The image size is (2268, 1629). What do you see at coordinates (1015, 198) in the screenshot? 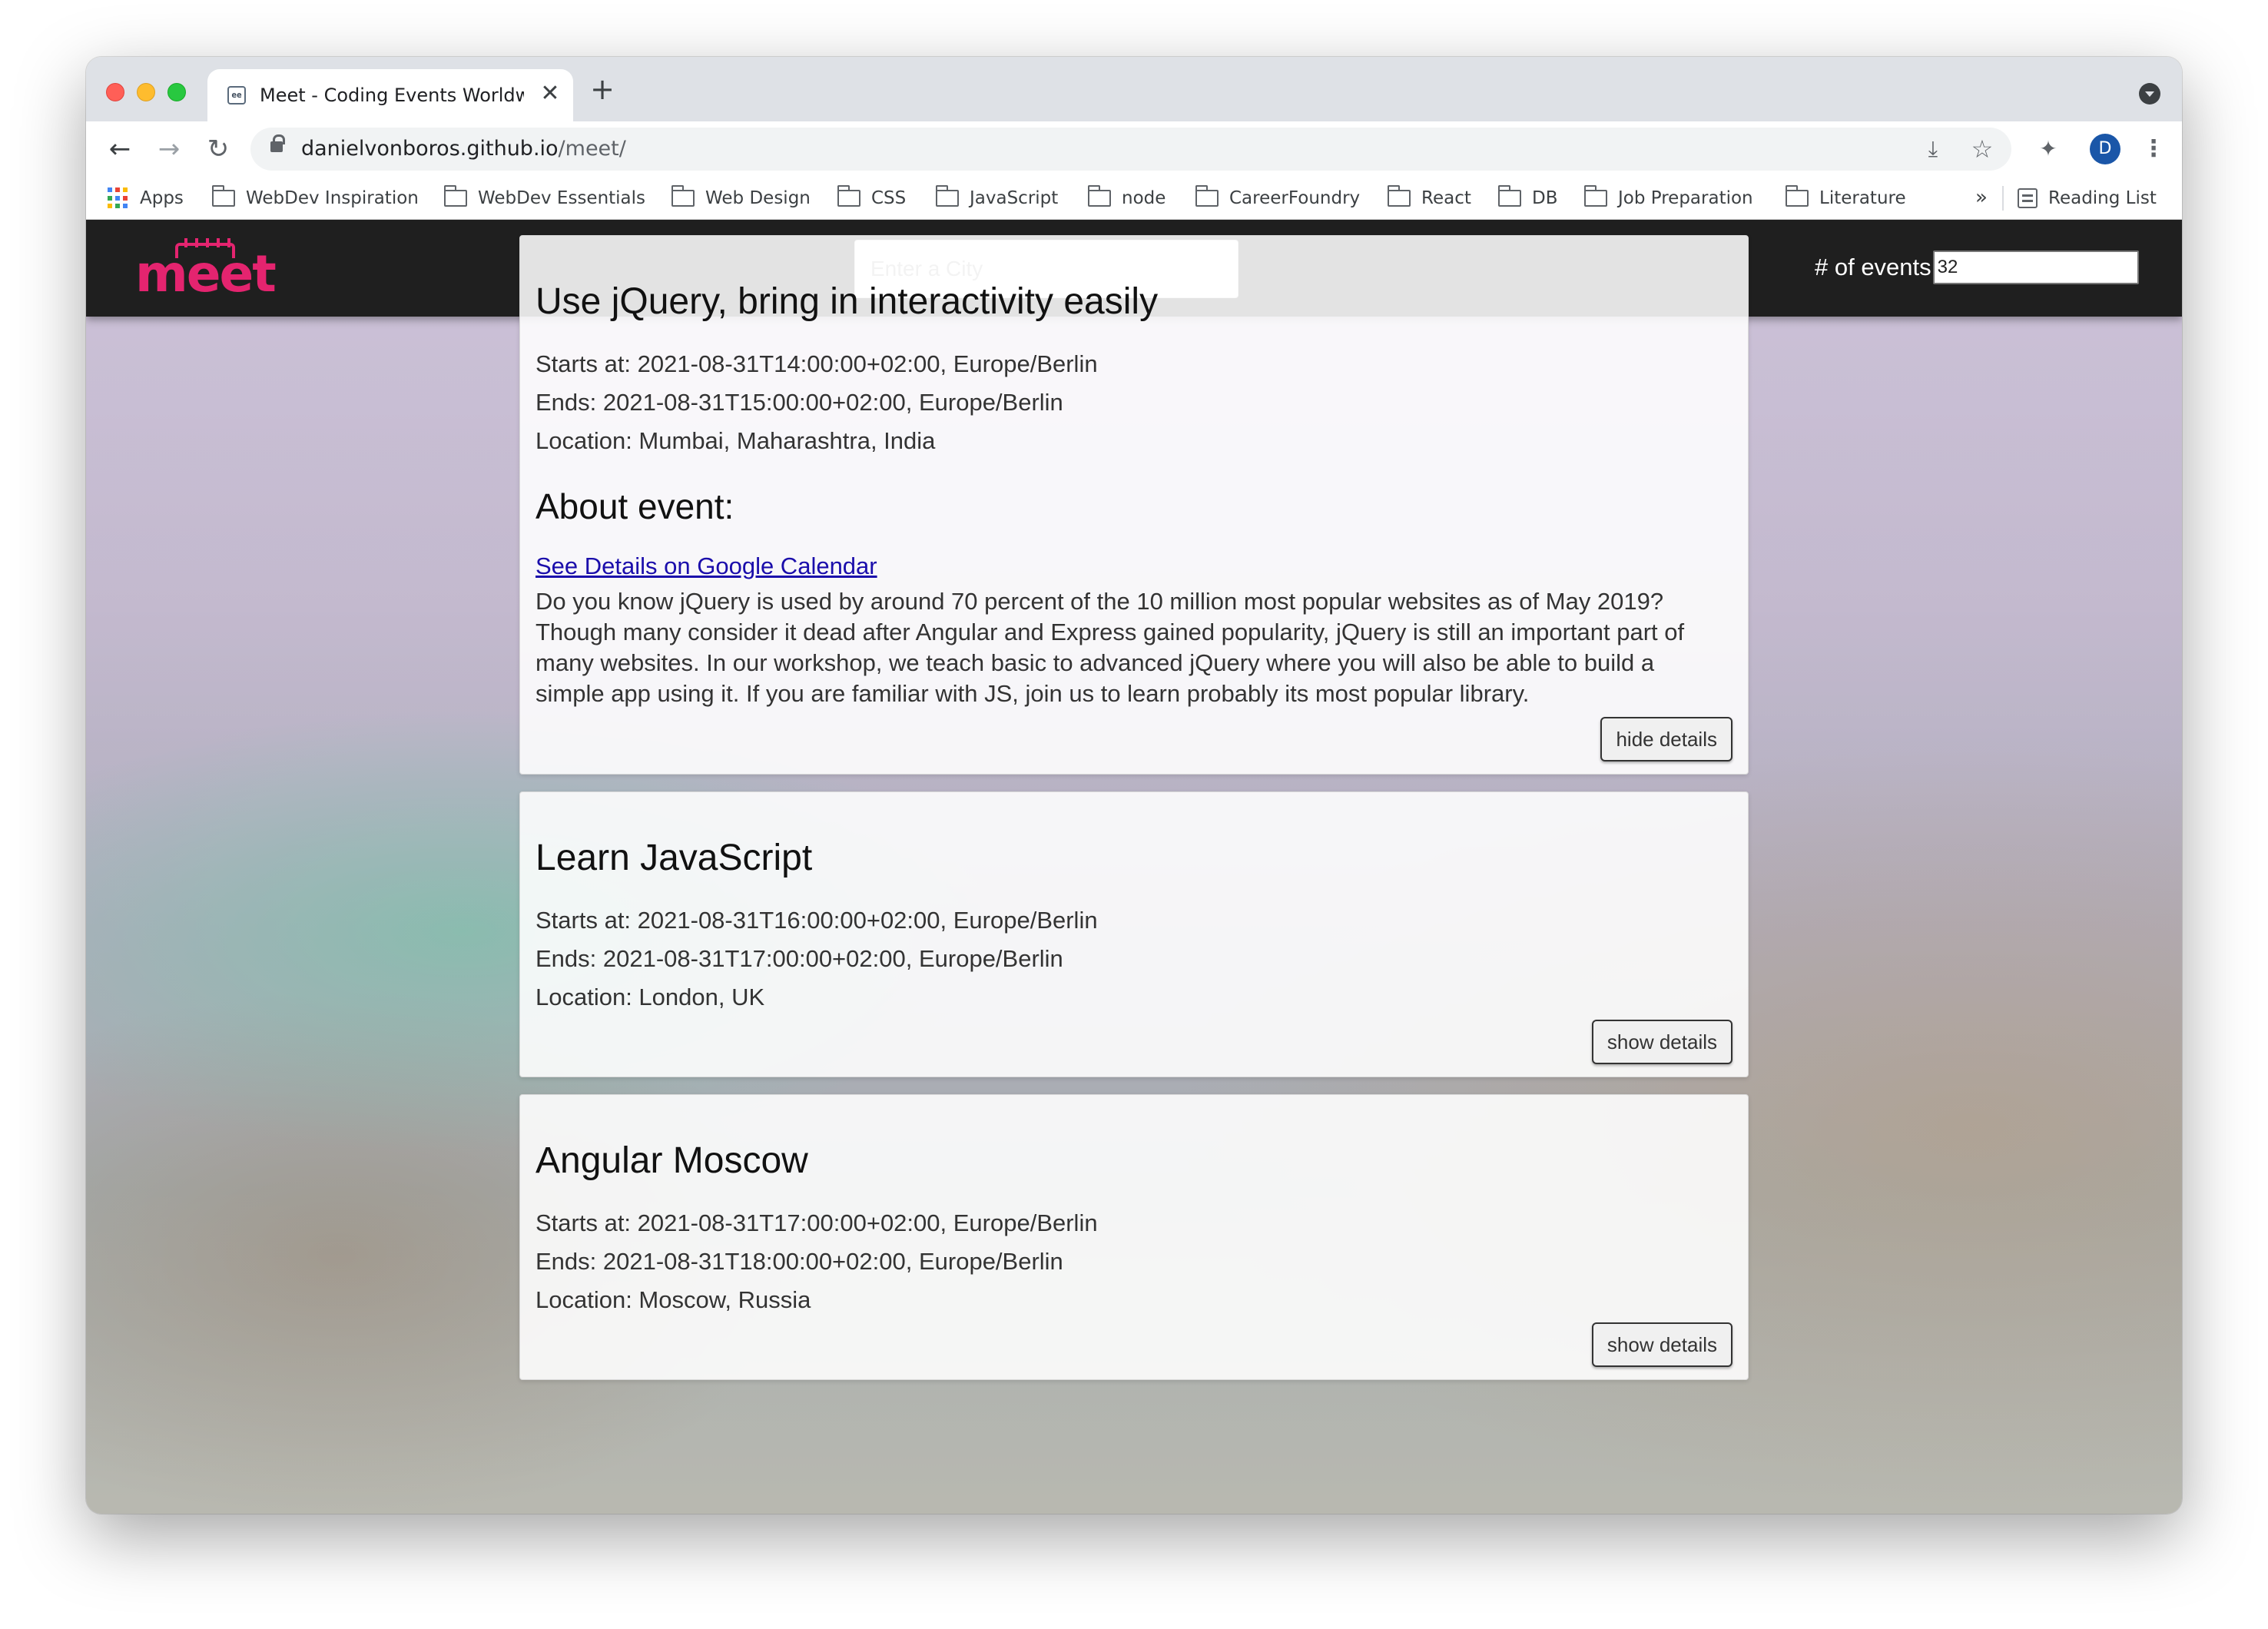
I see `bookmark-label: JavaScript` at bounding box center [1015, 198].